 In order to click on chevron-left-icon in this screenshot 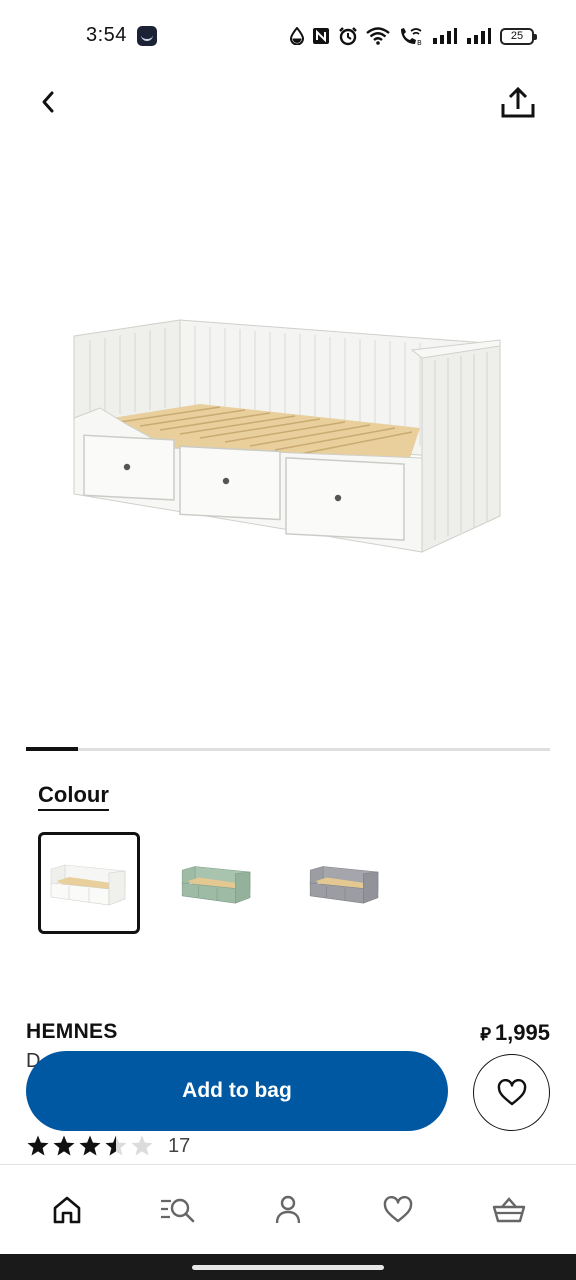, I will do `click(48, 102)`.